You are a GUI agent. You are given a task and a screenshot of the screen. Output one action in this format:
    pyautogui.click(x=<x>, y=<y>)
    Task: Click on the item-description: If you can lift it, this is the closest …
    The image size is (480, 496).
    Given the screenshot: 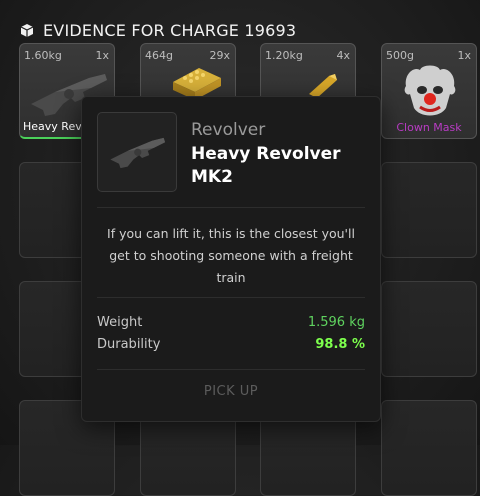 What is the action you would take?
    pyautogui.click(x=231, y=255)
    